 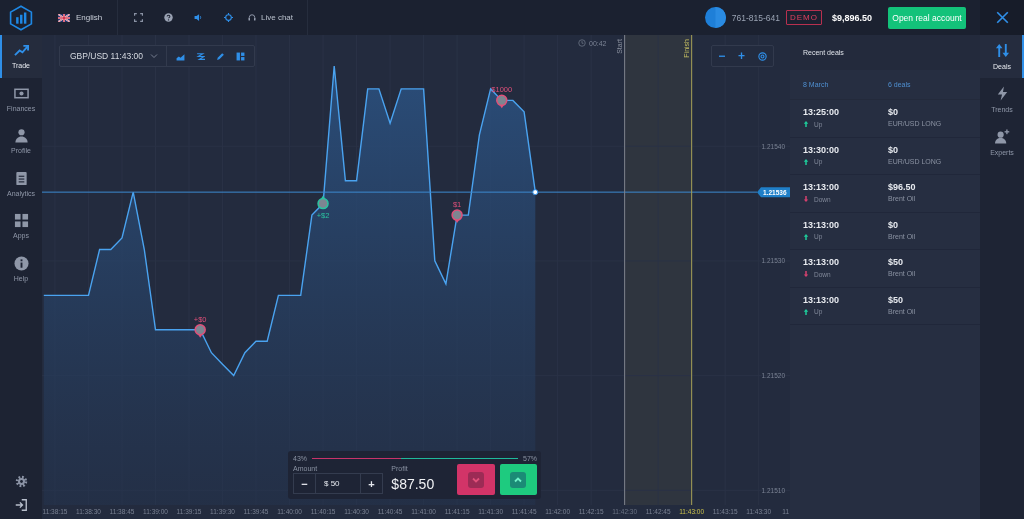 What do you see at coordinates (803, 17) in the screenshot?
I see `demo-badge: DEMO` at bounding box center [803, 17].